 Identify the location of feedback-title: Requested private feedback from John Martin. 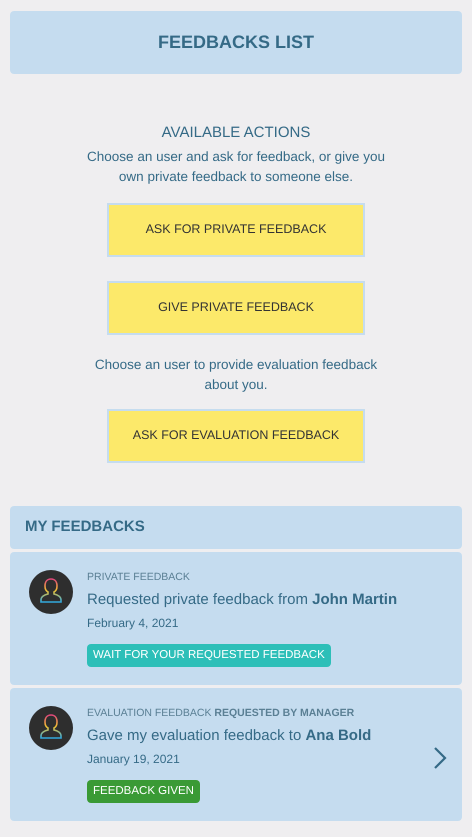
(242, 600).